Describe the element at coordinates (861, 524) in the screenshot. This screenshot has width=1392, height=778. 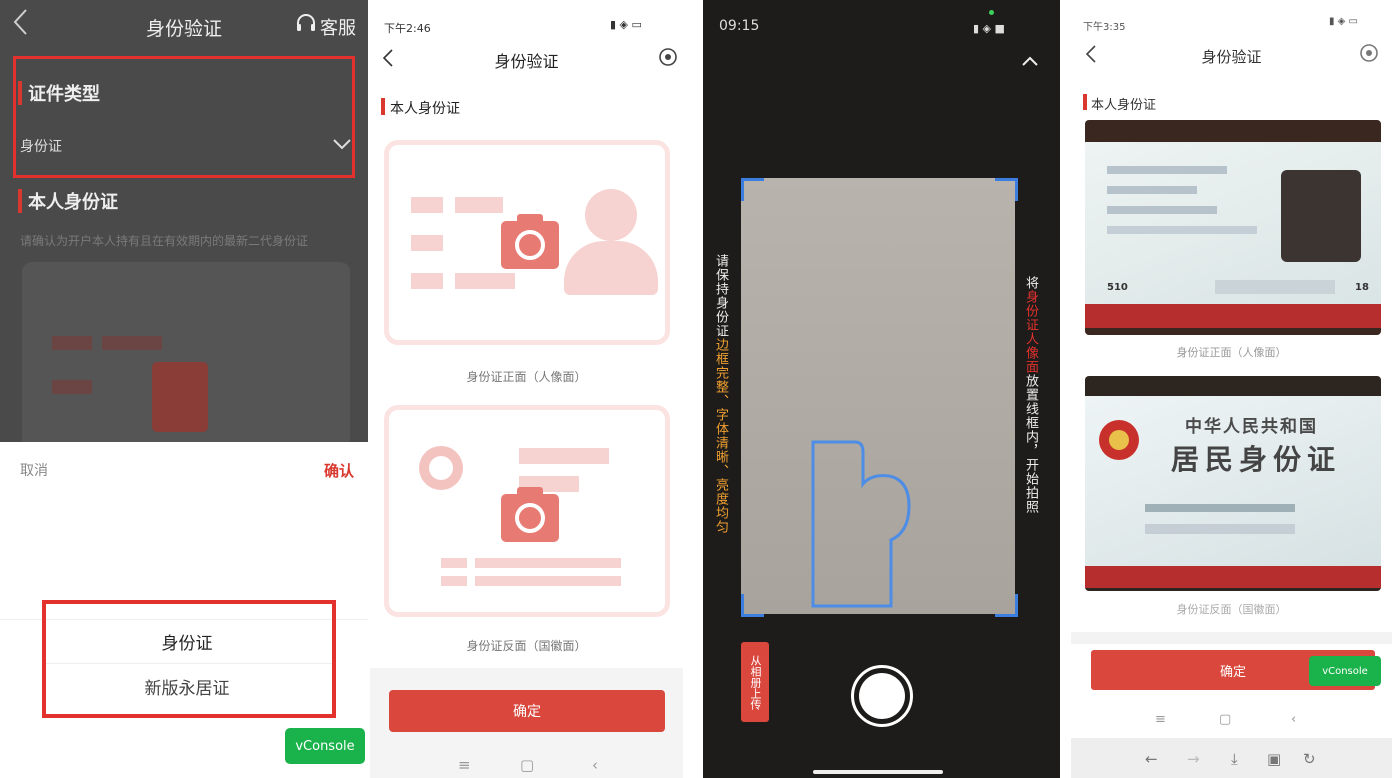
I see `portrait-guide-icon` at that location.